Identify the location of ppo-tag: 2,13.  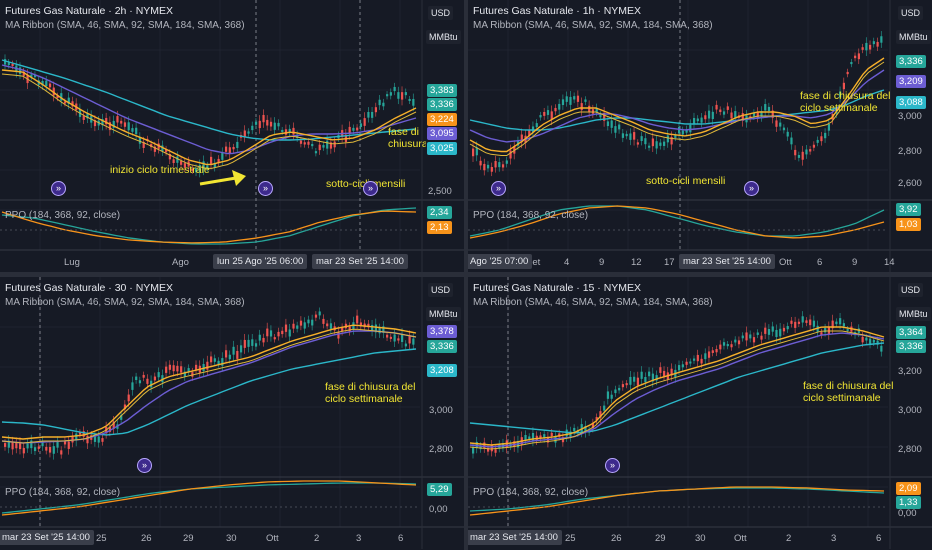
(439, 227).